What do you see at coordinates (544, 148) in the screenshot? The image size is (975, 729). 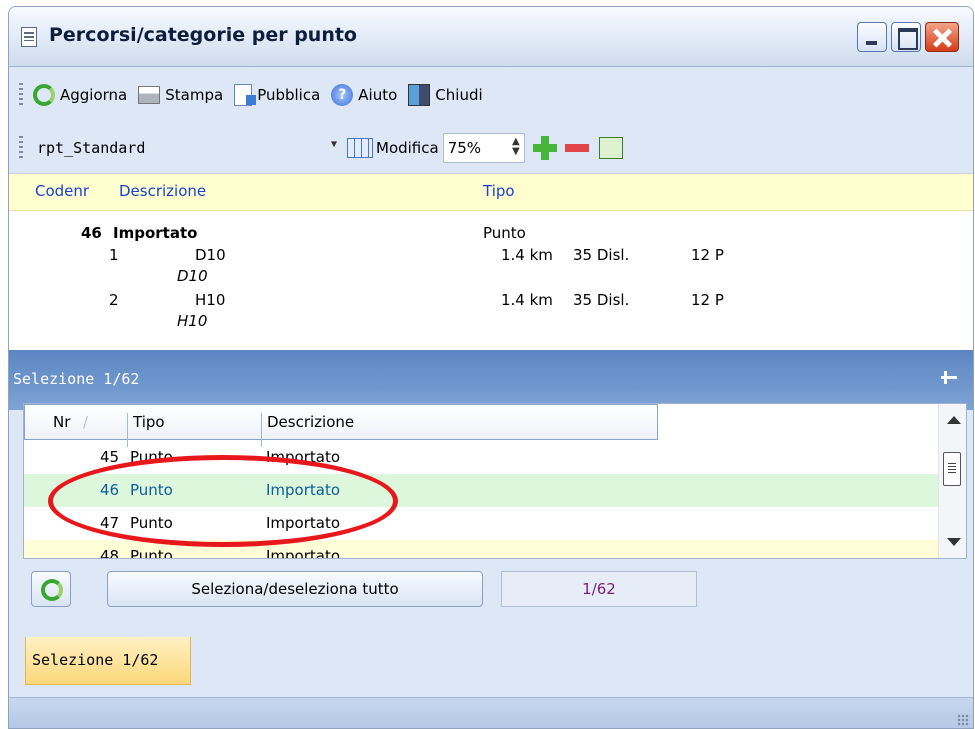 I see `zoom-in-icon` at bounding box center [544, 148].